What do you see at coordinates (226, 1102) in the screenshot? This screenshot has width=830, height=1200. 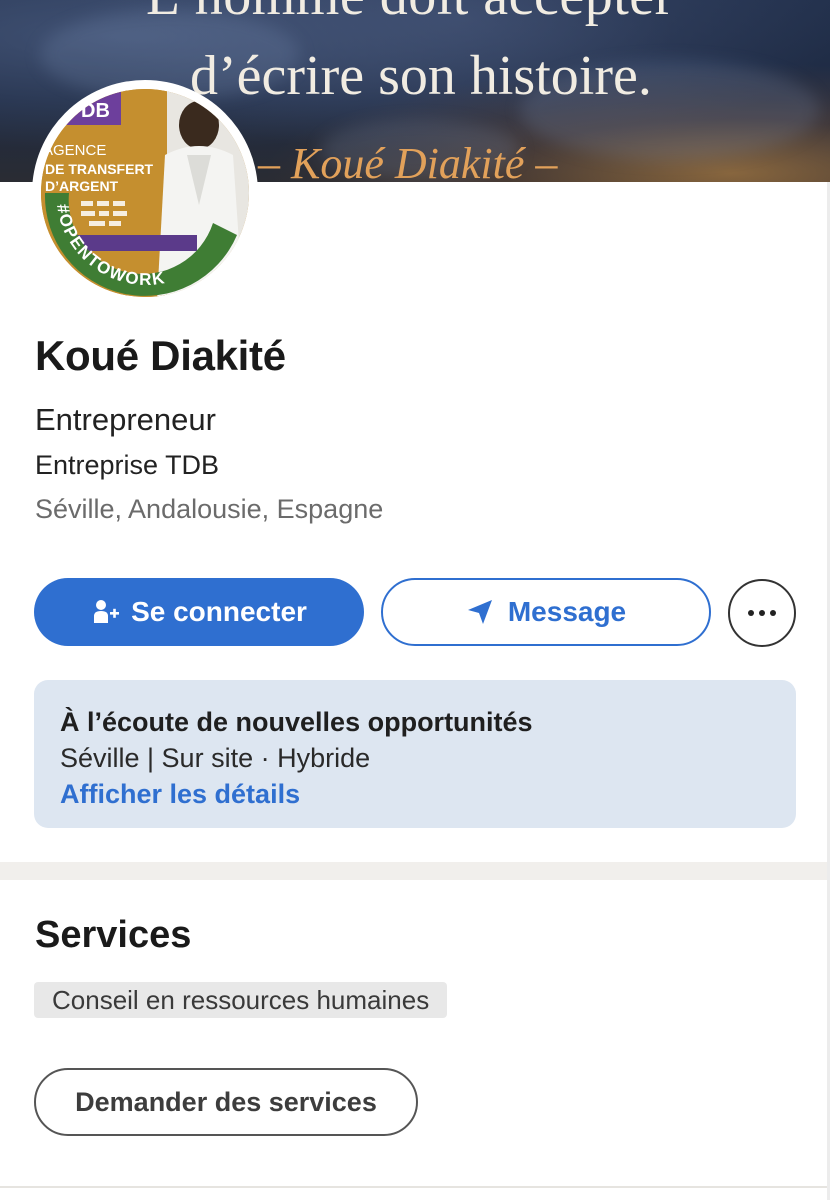 I see `request-services-button: Demander des services` at bounding box center [226, 1102].